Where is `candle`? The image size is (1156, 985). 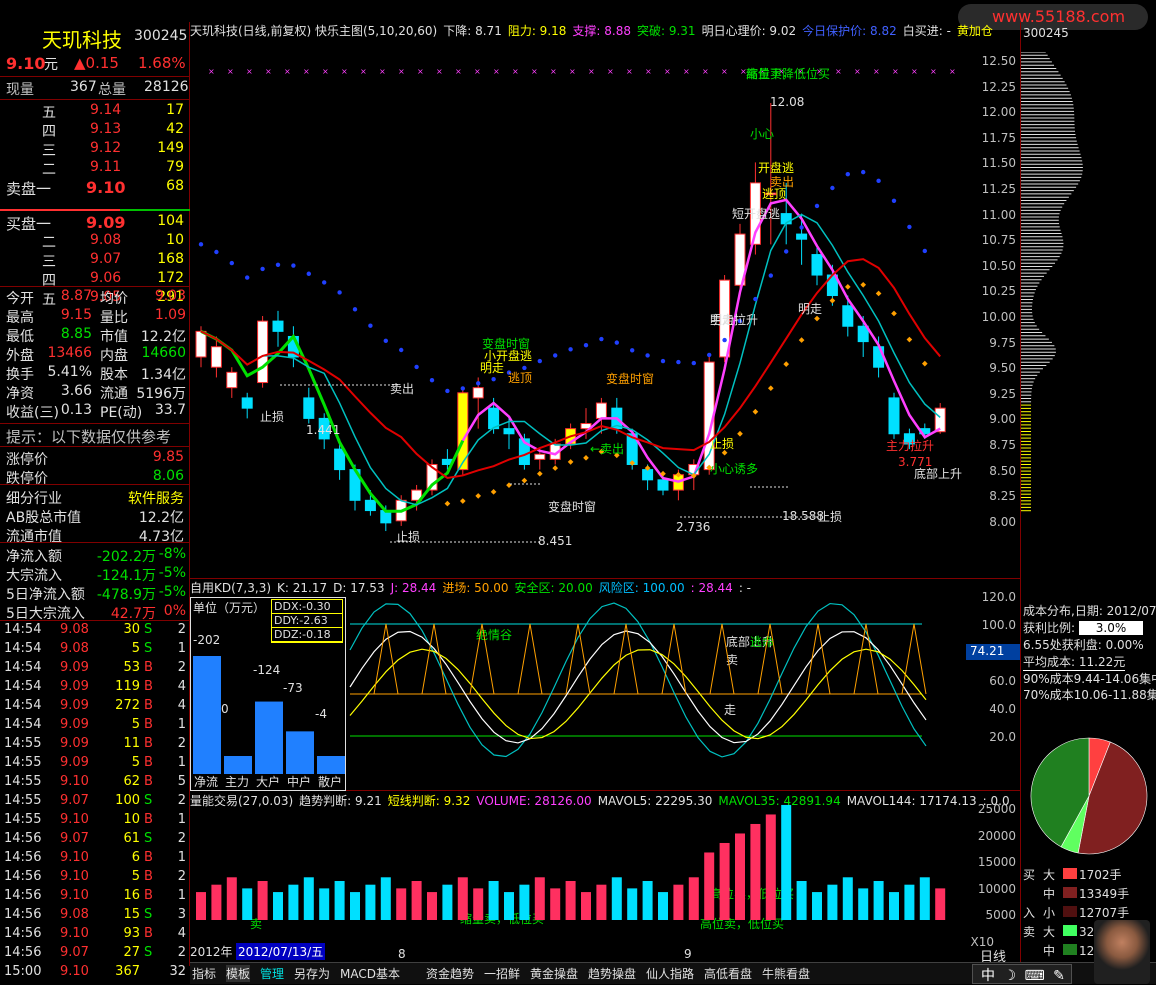 candle is located at coordinates (216, 357).